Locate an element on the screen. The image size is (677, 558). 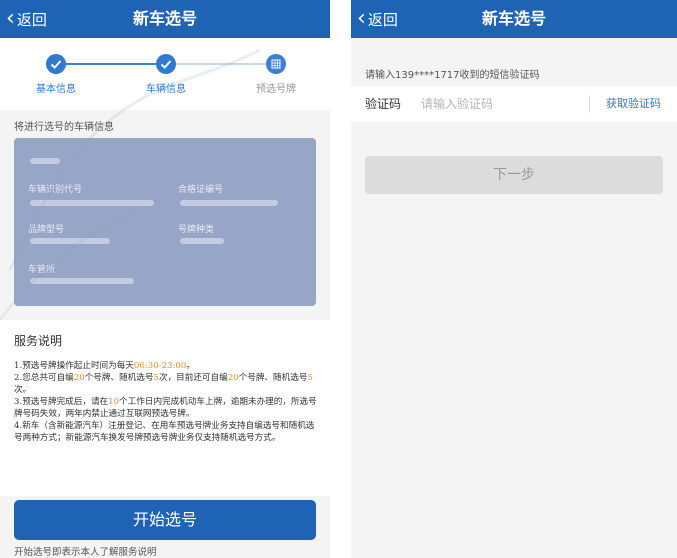
plate-grid-icon is located at coordinates (276, 64).